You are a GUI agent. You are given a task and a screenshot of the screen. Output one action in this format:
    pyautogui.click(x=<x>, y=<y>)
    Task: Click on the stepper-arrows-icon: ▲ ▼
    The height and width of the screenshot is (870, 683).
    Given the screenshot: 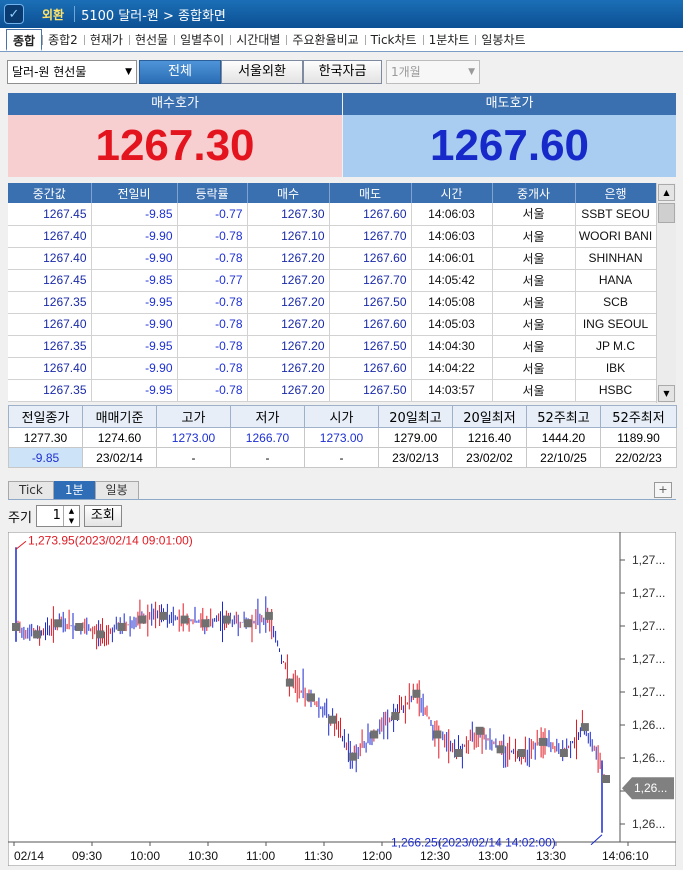 What is the action you would take?
    pyautogui.click(x=70, y=516)
    